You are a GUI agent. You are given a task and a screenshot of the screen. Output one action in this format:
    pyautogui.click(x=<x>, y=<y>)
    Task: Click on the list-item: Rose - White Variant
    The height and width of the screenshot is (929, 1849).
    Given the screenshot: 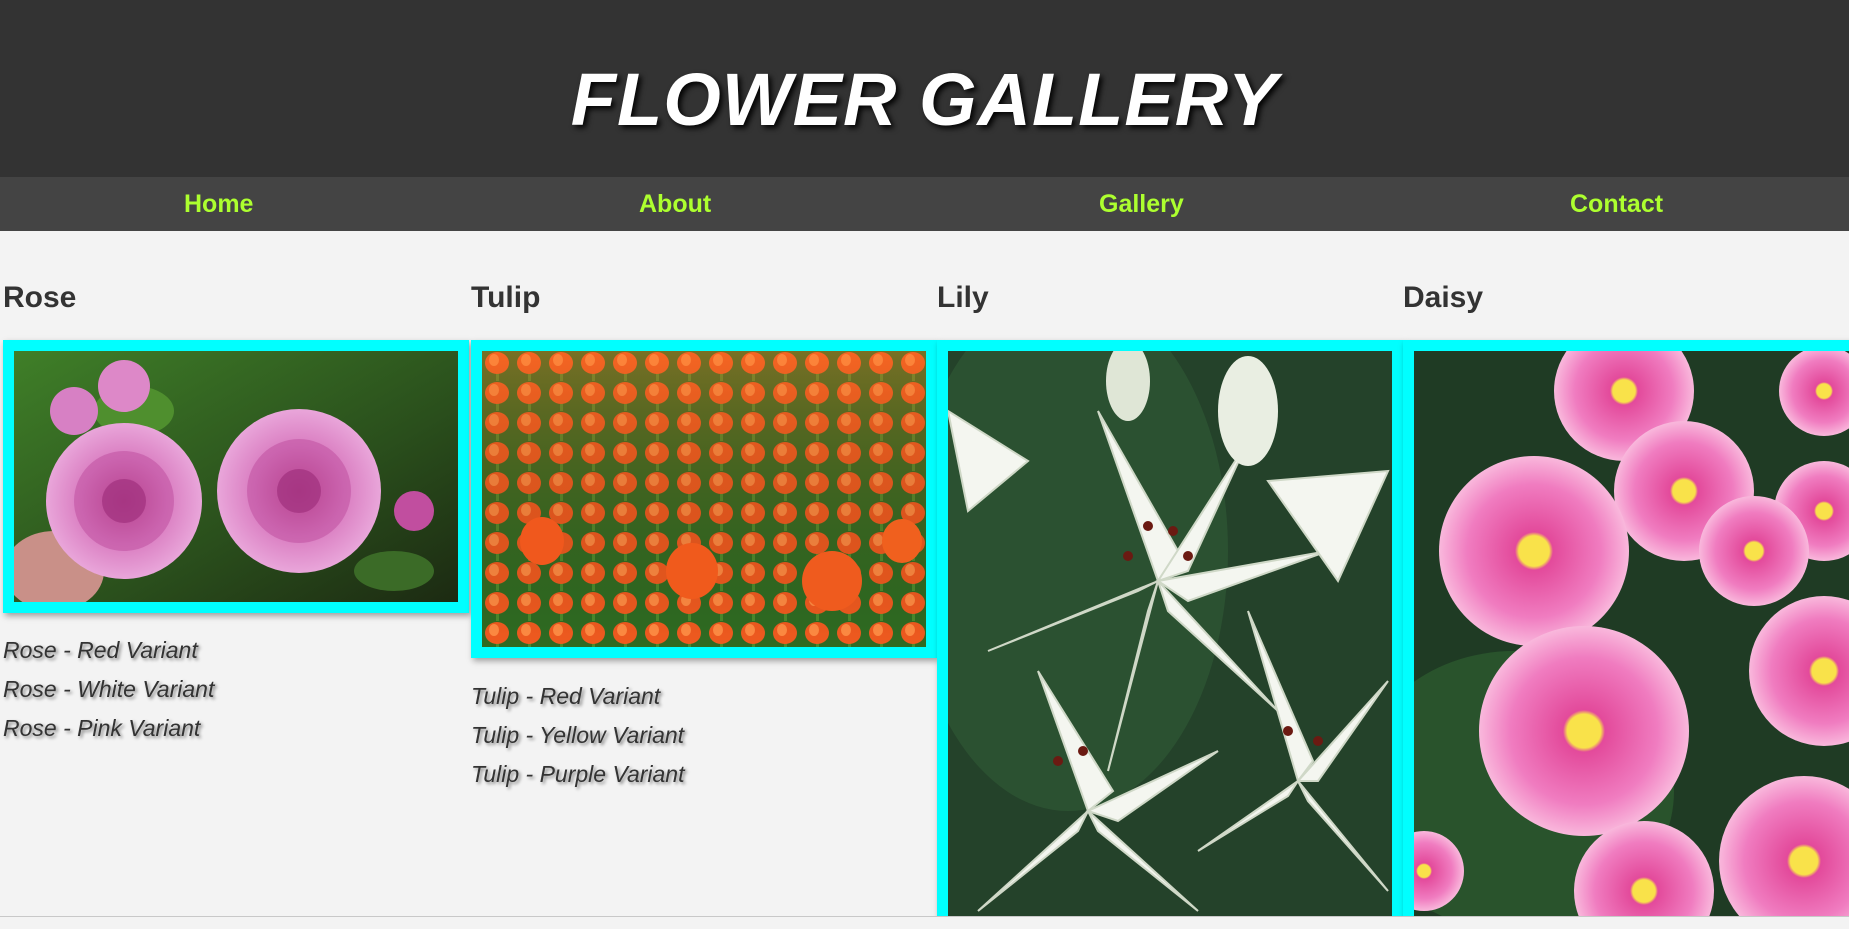 What is the action you would take?
    pyautogui.click(x=109, y=689)
    